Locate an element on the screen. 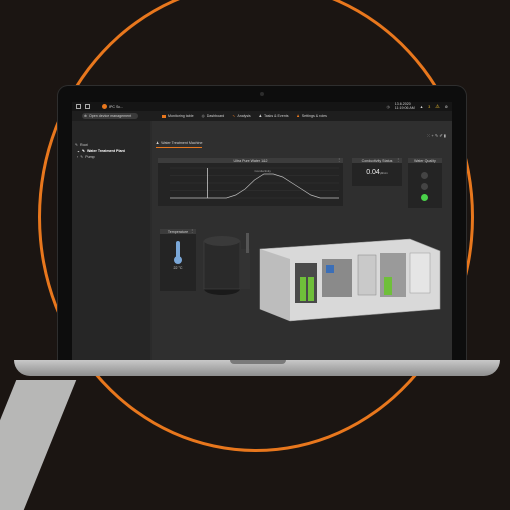 Image resolution: width=510 pixels, height=510 pixels. sidebar-item-pump: › ✎ Pump is located at coordinates (86, 157).